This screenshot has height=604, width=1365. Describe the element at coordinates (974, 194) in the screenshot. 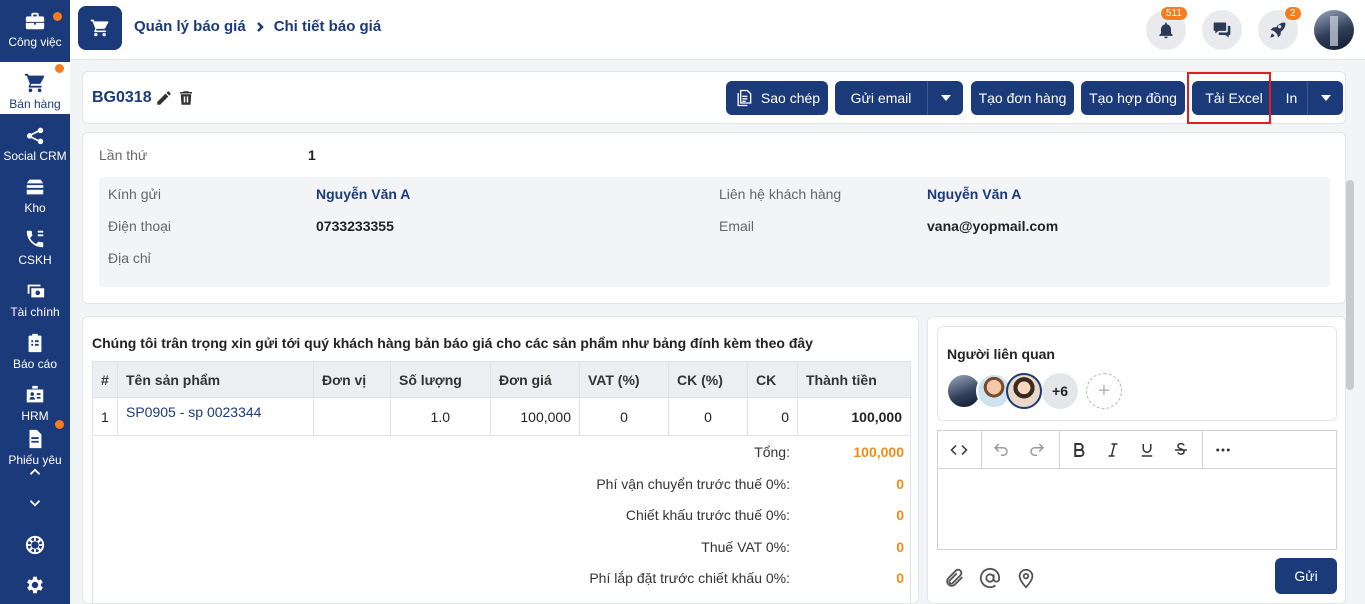

I see `contact-value-link: Nguyễn Văn A` at that location.